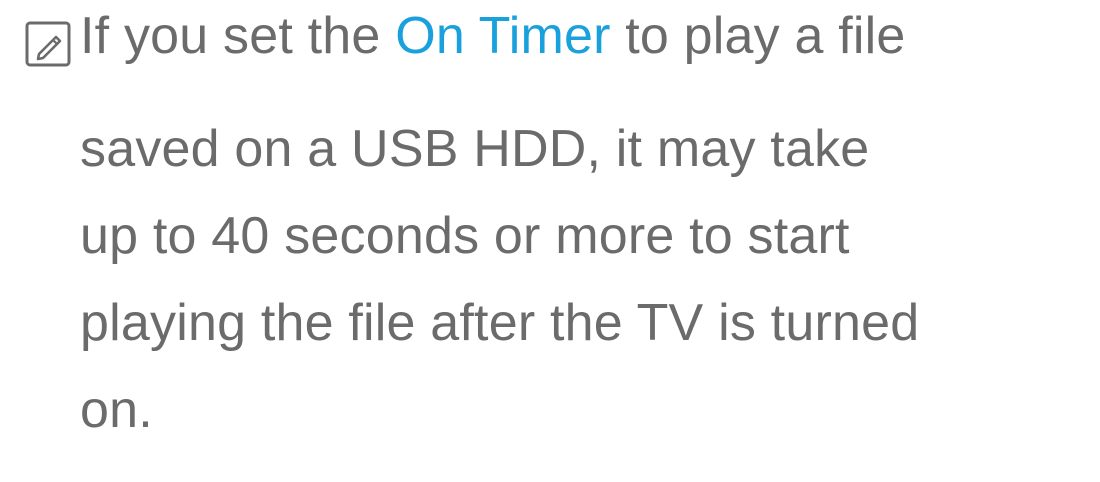 The height and width of the screenshot is (482, 1100). I want to click on note-line-5: on., so click(116, 410).